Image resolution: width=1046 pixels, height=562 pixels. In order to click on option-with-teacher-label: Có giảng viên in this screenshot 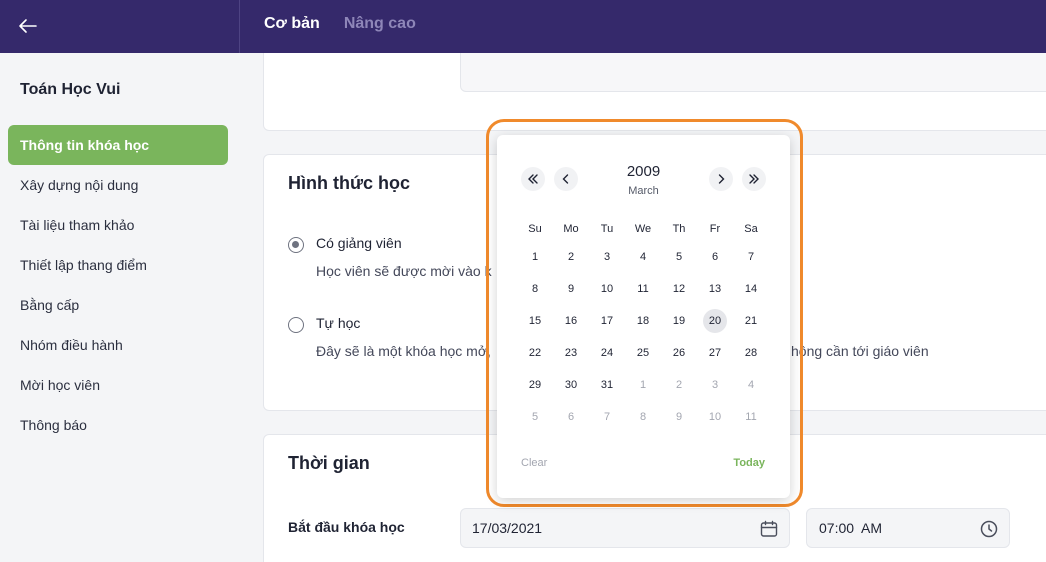, I will do `click(359, 243)`.